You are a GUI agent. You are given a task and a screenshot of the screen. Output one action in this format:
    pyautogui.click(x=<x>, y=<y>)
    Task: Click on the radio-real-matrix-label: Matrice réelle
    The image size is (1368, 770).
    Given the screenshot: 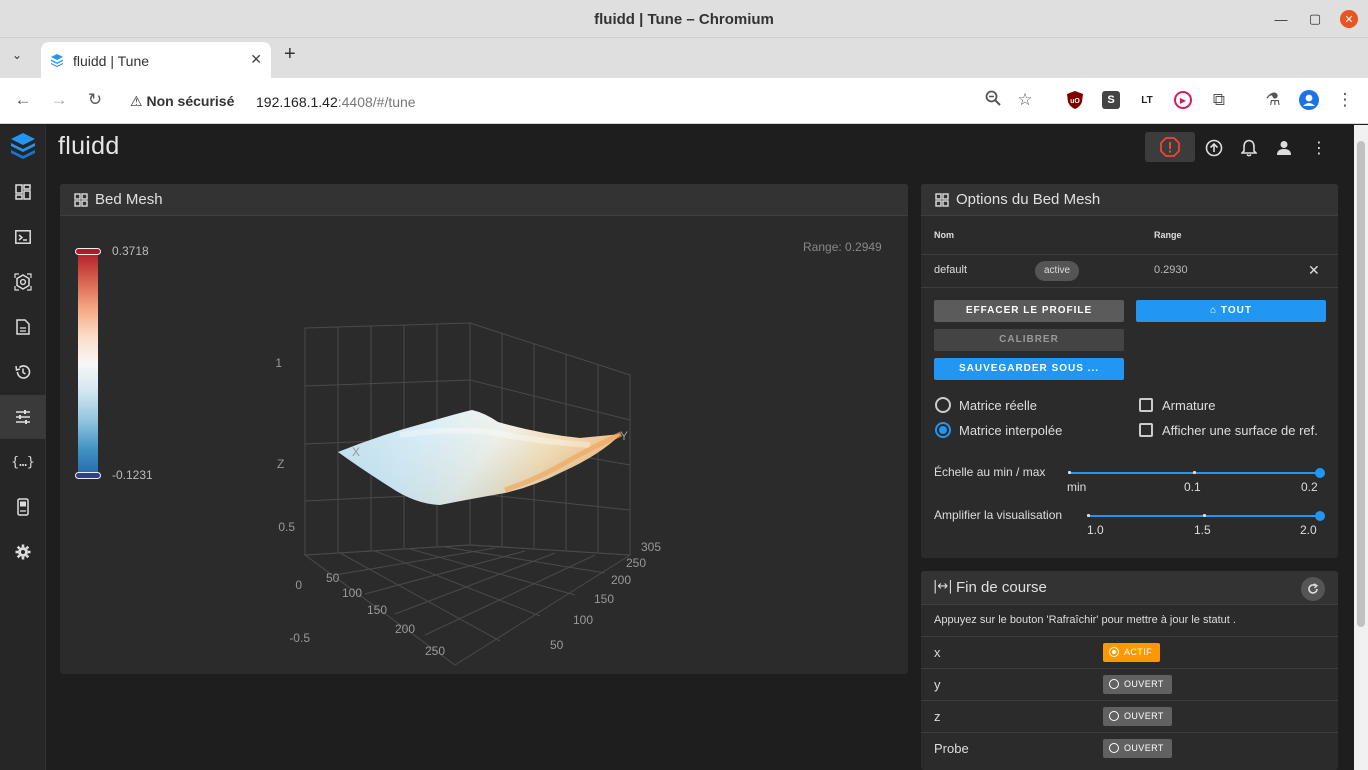 What is the action you would take?
    pyautogui.click(x=998, y=405)
    